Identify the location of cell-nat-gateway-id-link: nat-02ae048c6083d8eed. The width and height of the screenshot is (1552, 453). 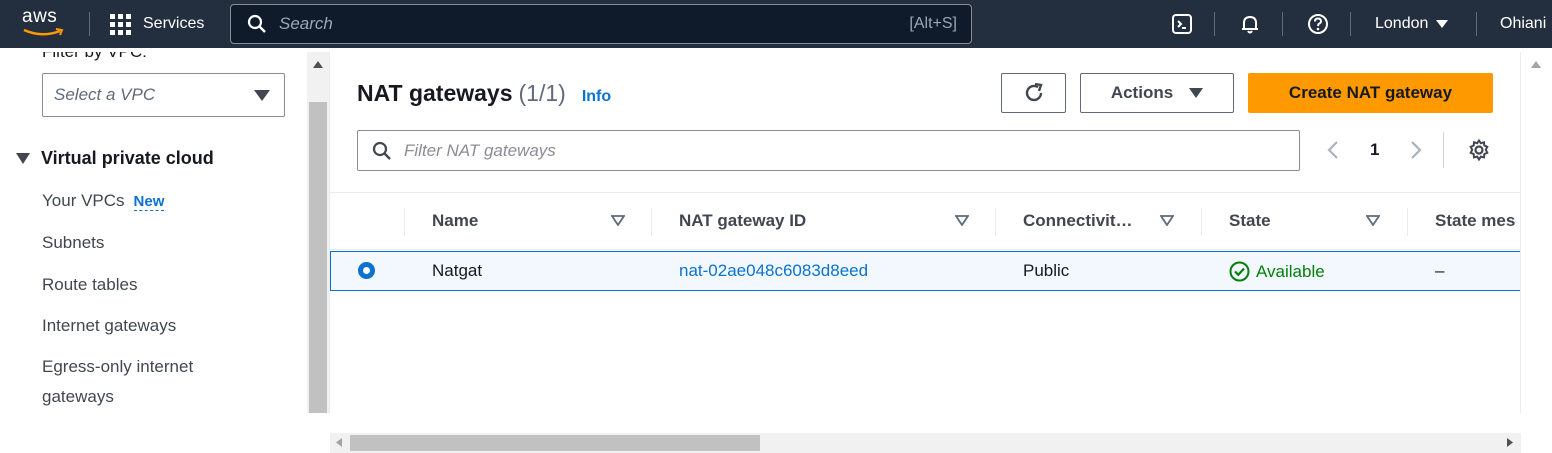
(773, 271).